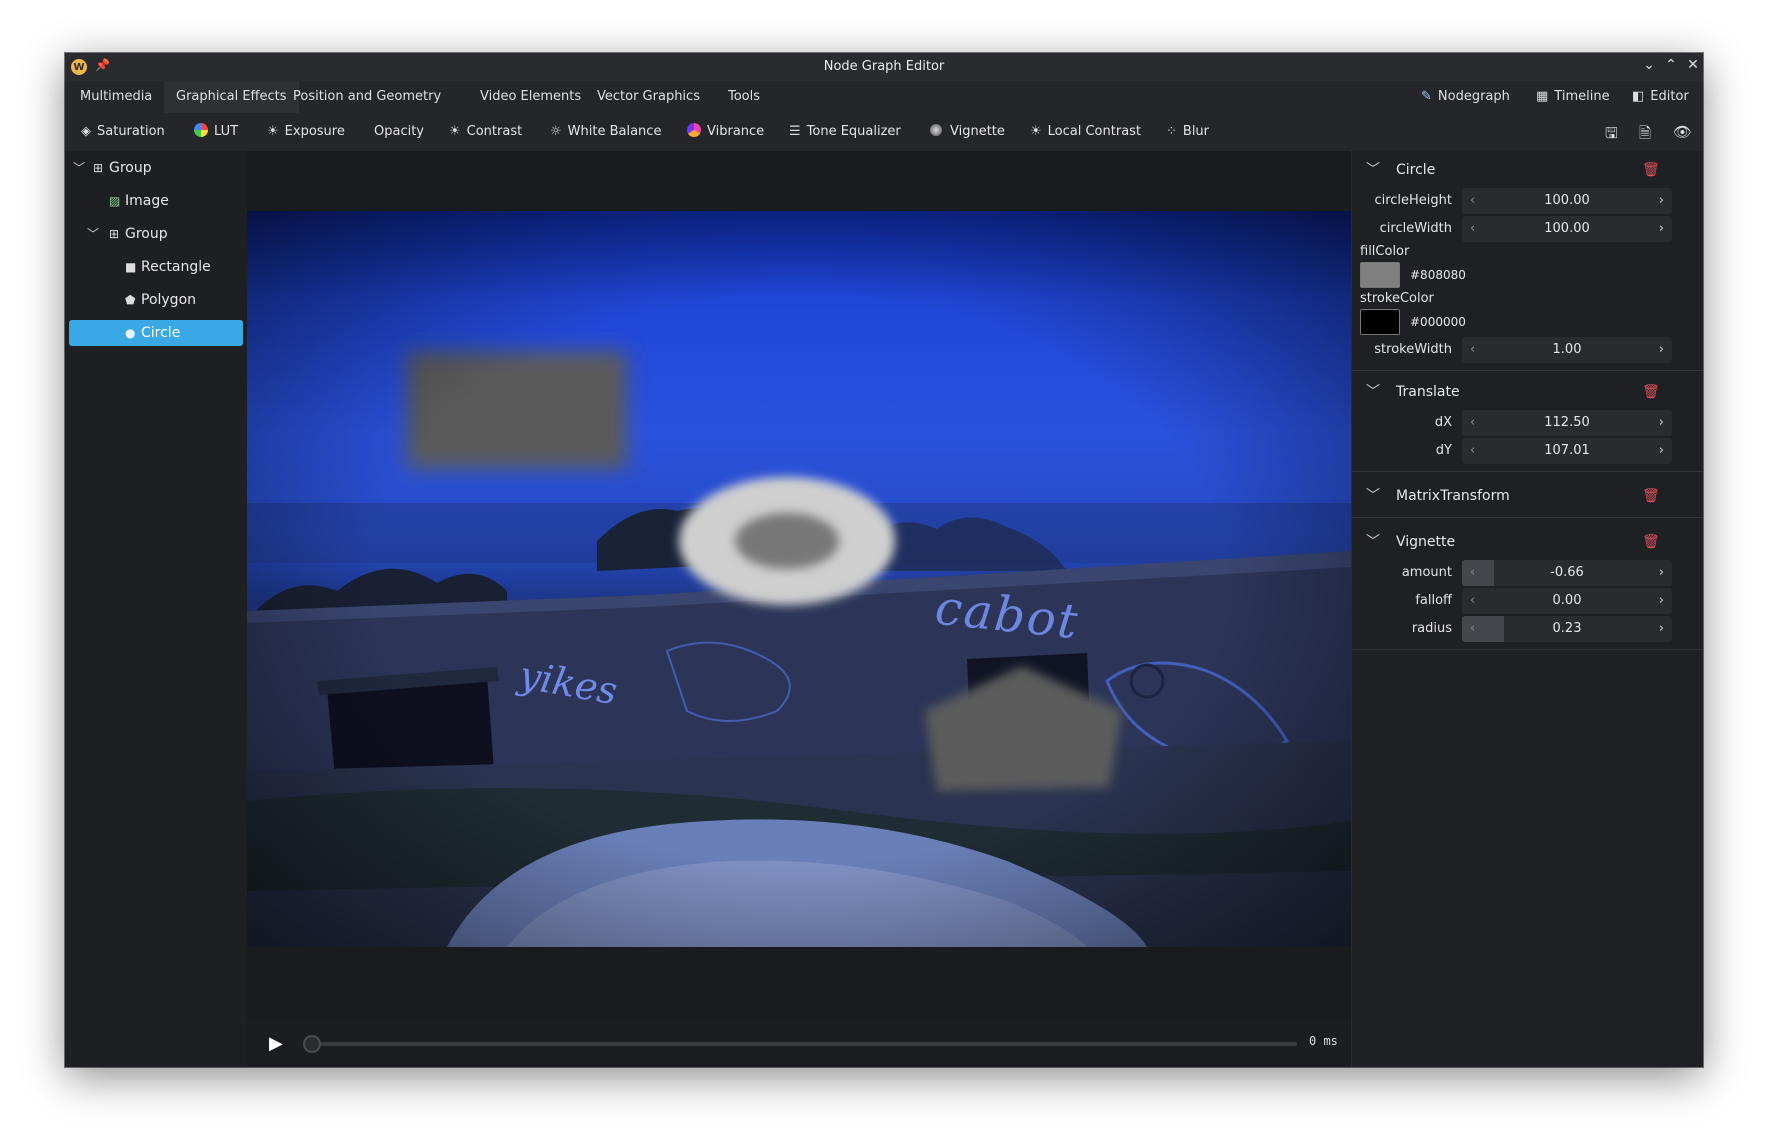 This screenshot has height=1145, width=1768. What do you see at coordinates (1567, 629) in the screenshot?
I see `radius-slider: 0.23 ‹ ›` at bounding box center [1567, 629].